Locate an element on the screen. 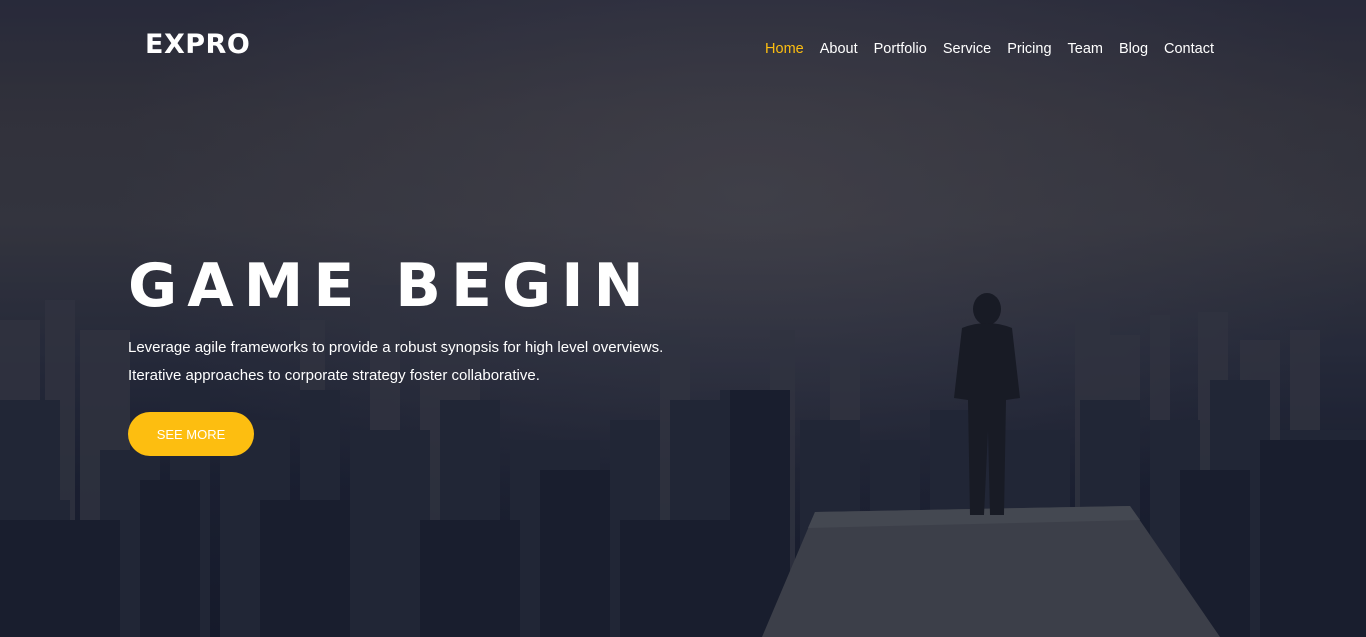  nav-item-pricing: Pricing is located at coordinates (1029, 49).